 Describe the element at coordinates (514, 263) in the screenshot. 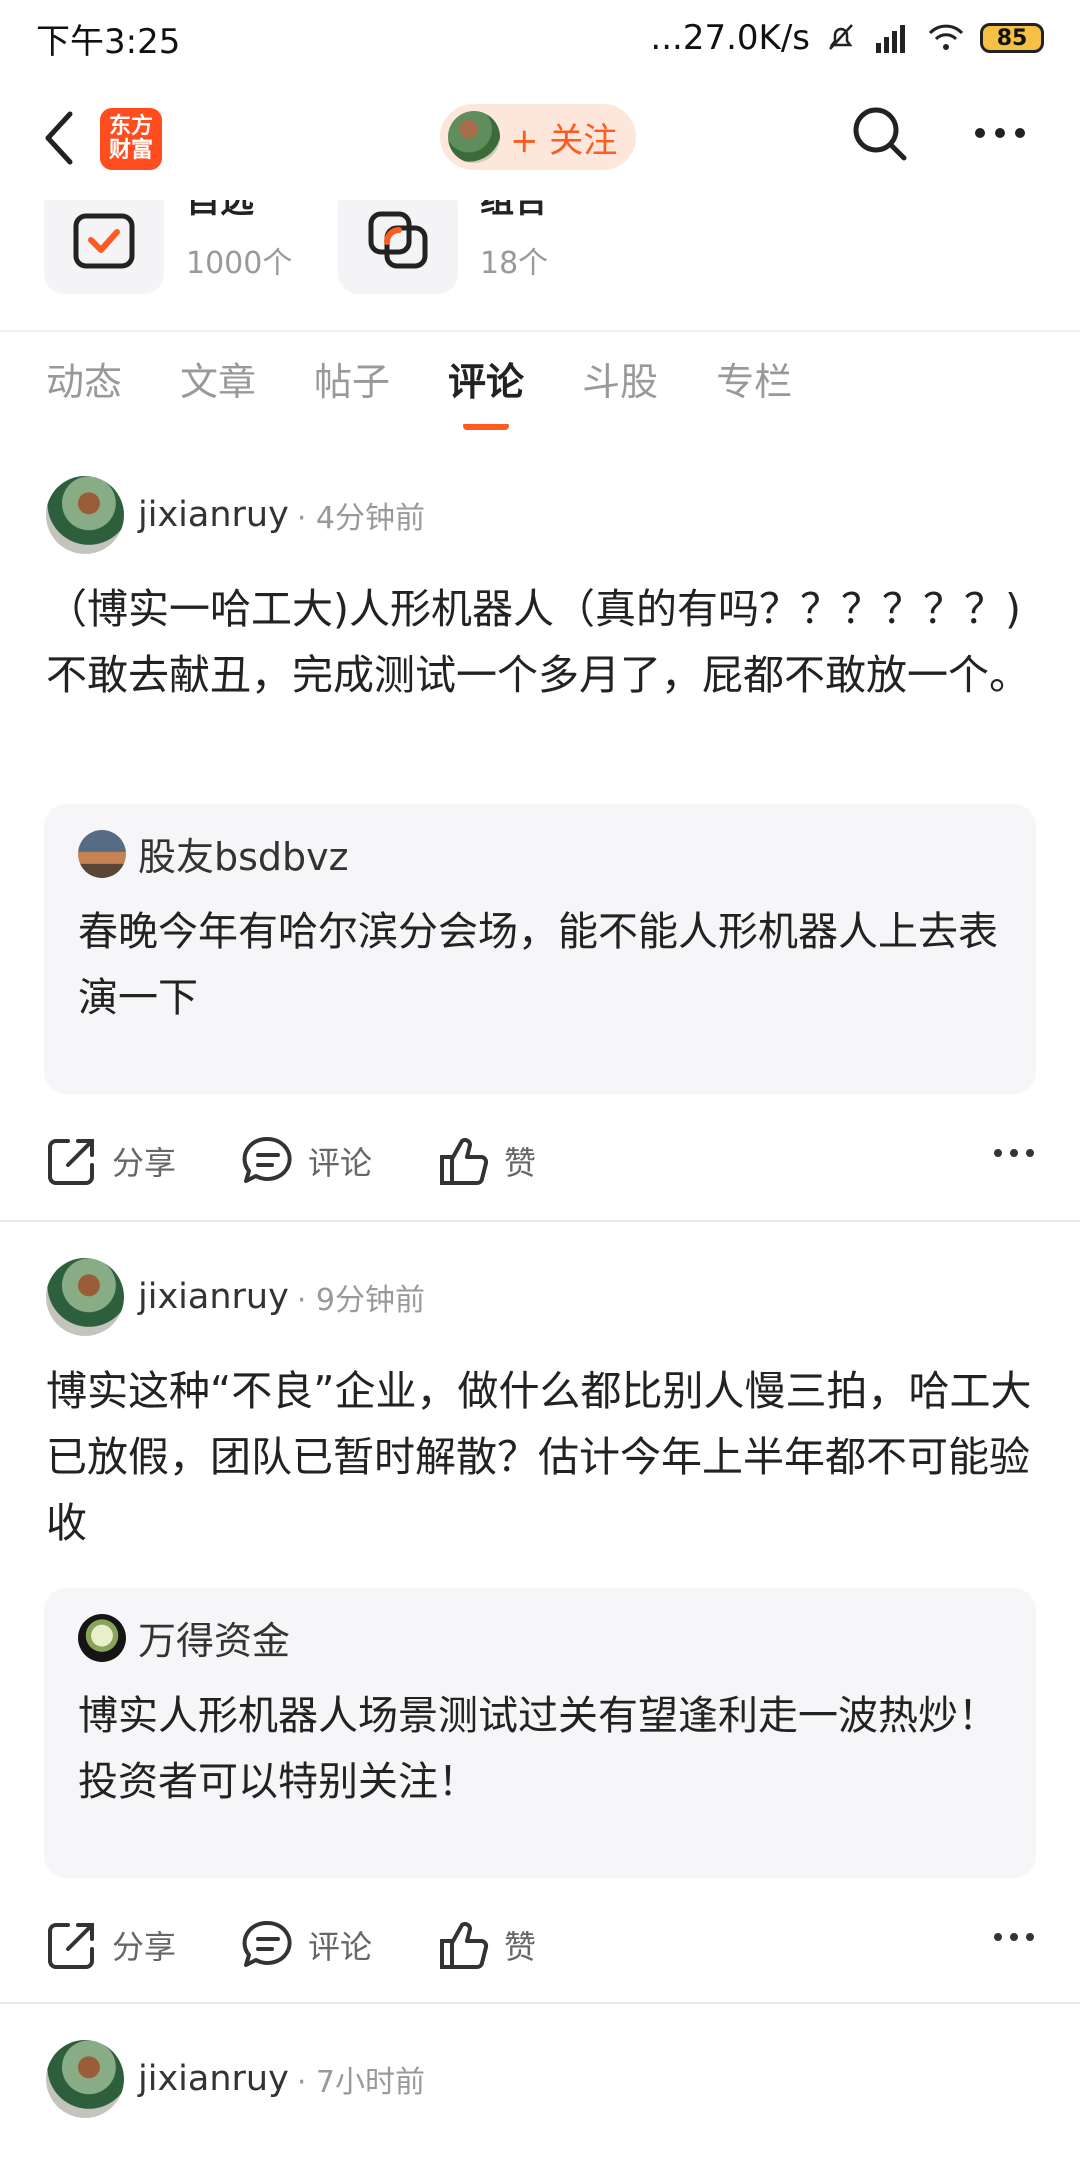

I see `quick-item-count: 18个` at that location.